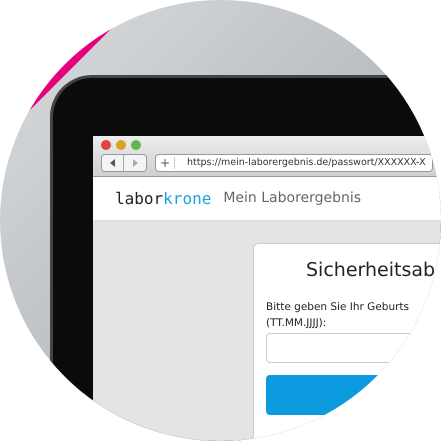 This screenshot has width=441, height=441. Describe the element at coordinates (106, 145) in the screenshot. I see `close-icon` at that location.